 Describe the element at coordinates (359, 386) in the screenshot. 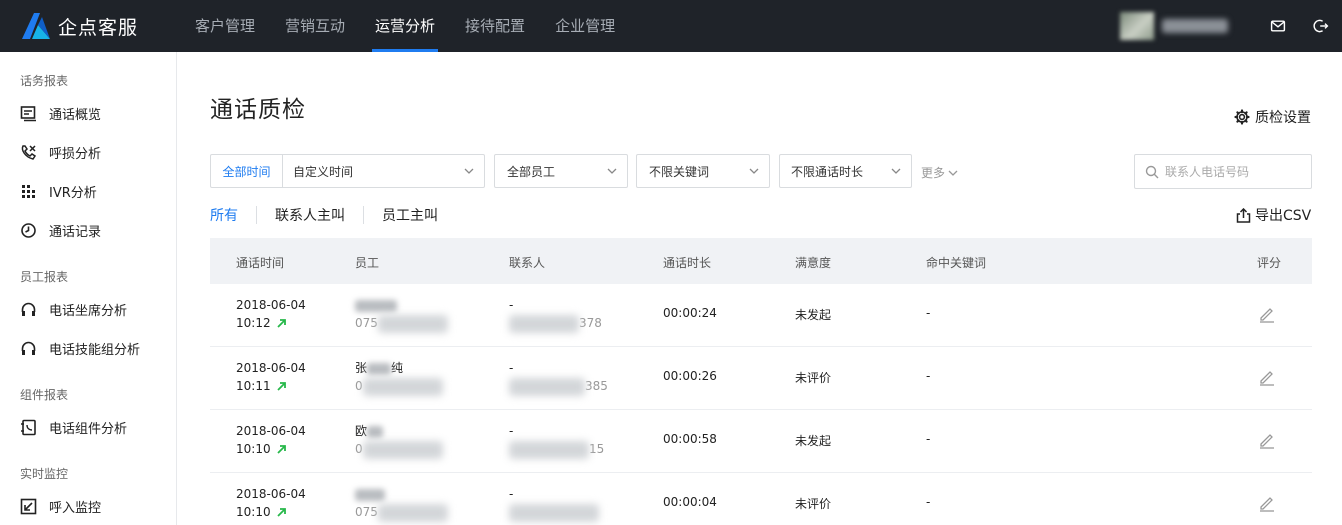

I see `employee-phone-prefix: 0` at that location.